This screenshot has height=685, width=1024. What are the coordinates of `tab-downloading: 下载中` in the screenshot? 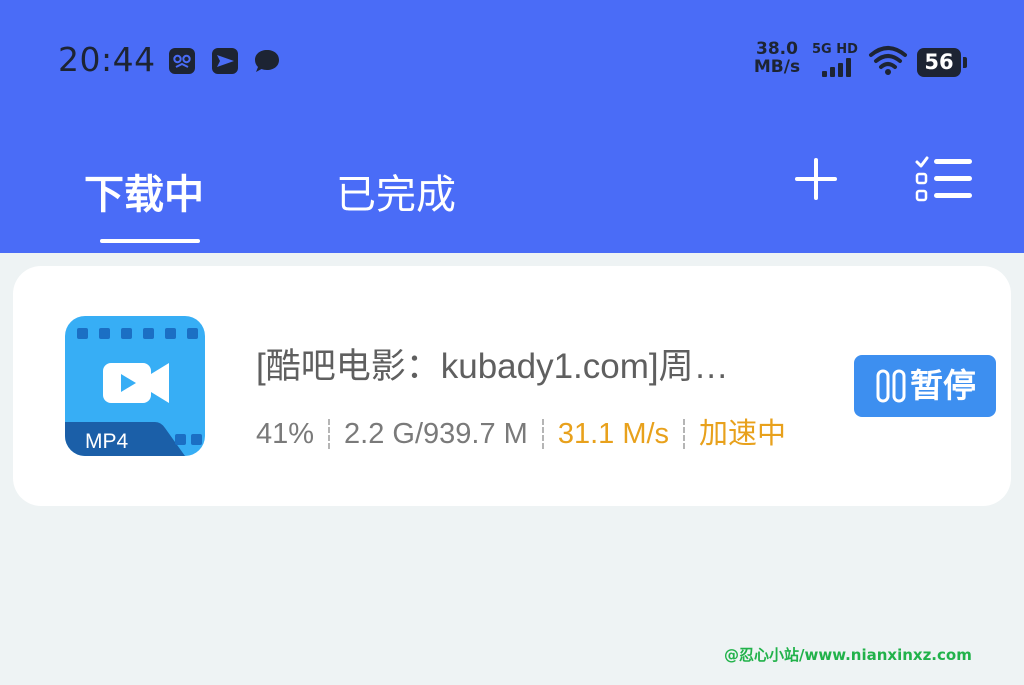 It's located at (144, 191).